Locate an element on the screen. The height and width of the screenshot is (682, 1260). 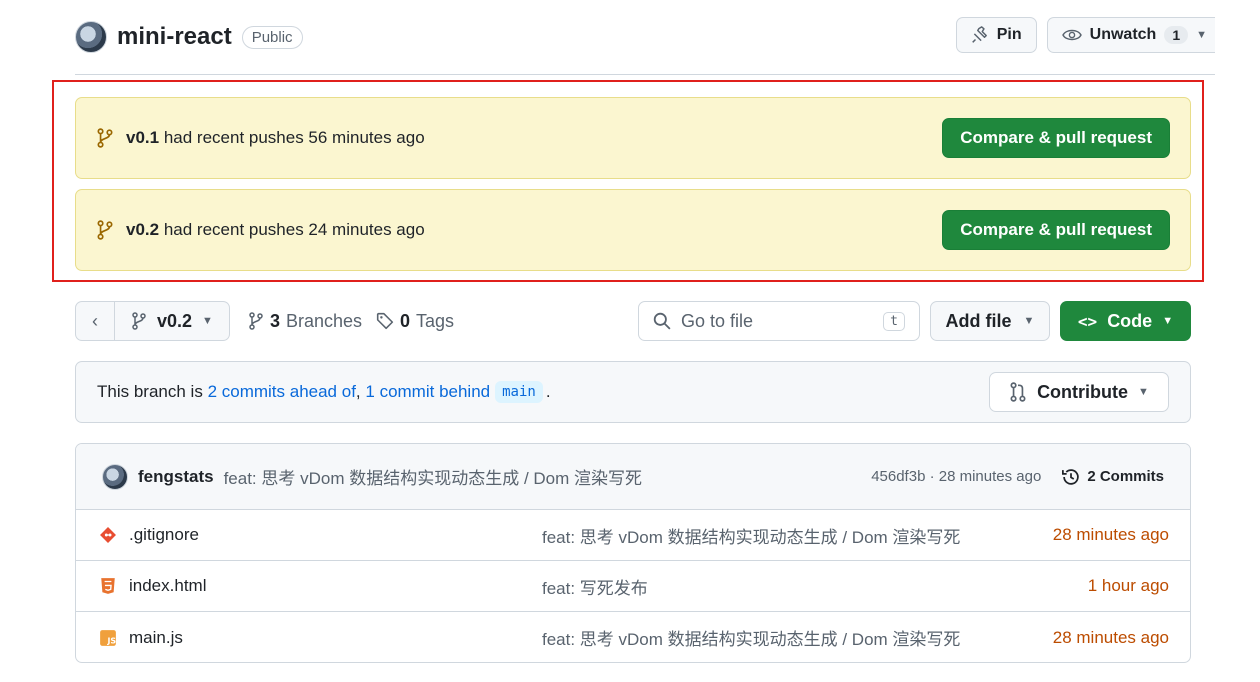
unwatch-button: Unwatch 1 ▼ is located at coordinates (1130, 35).